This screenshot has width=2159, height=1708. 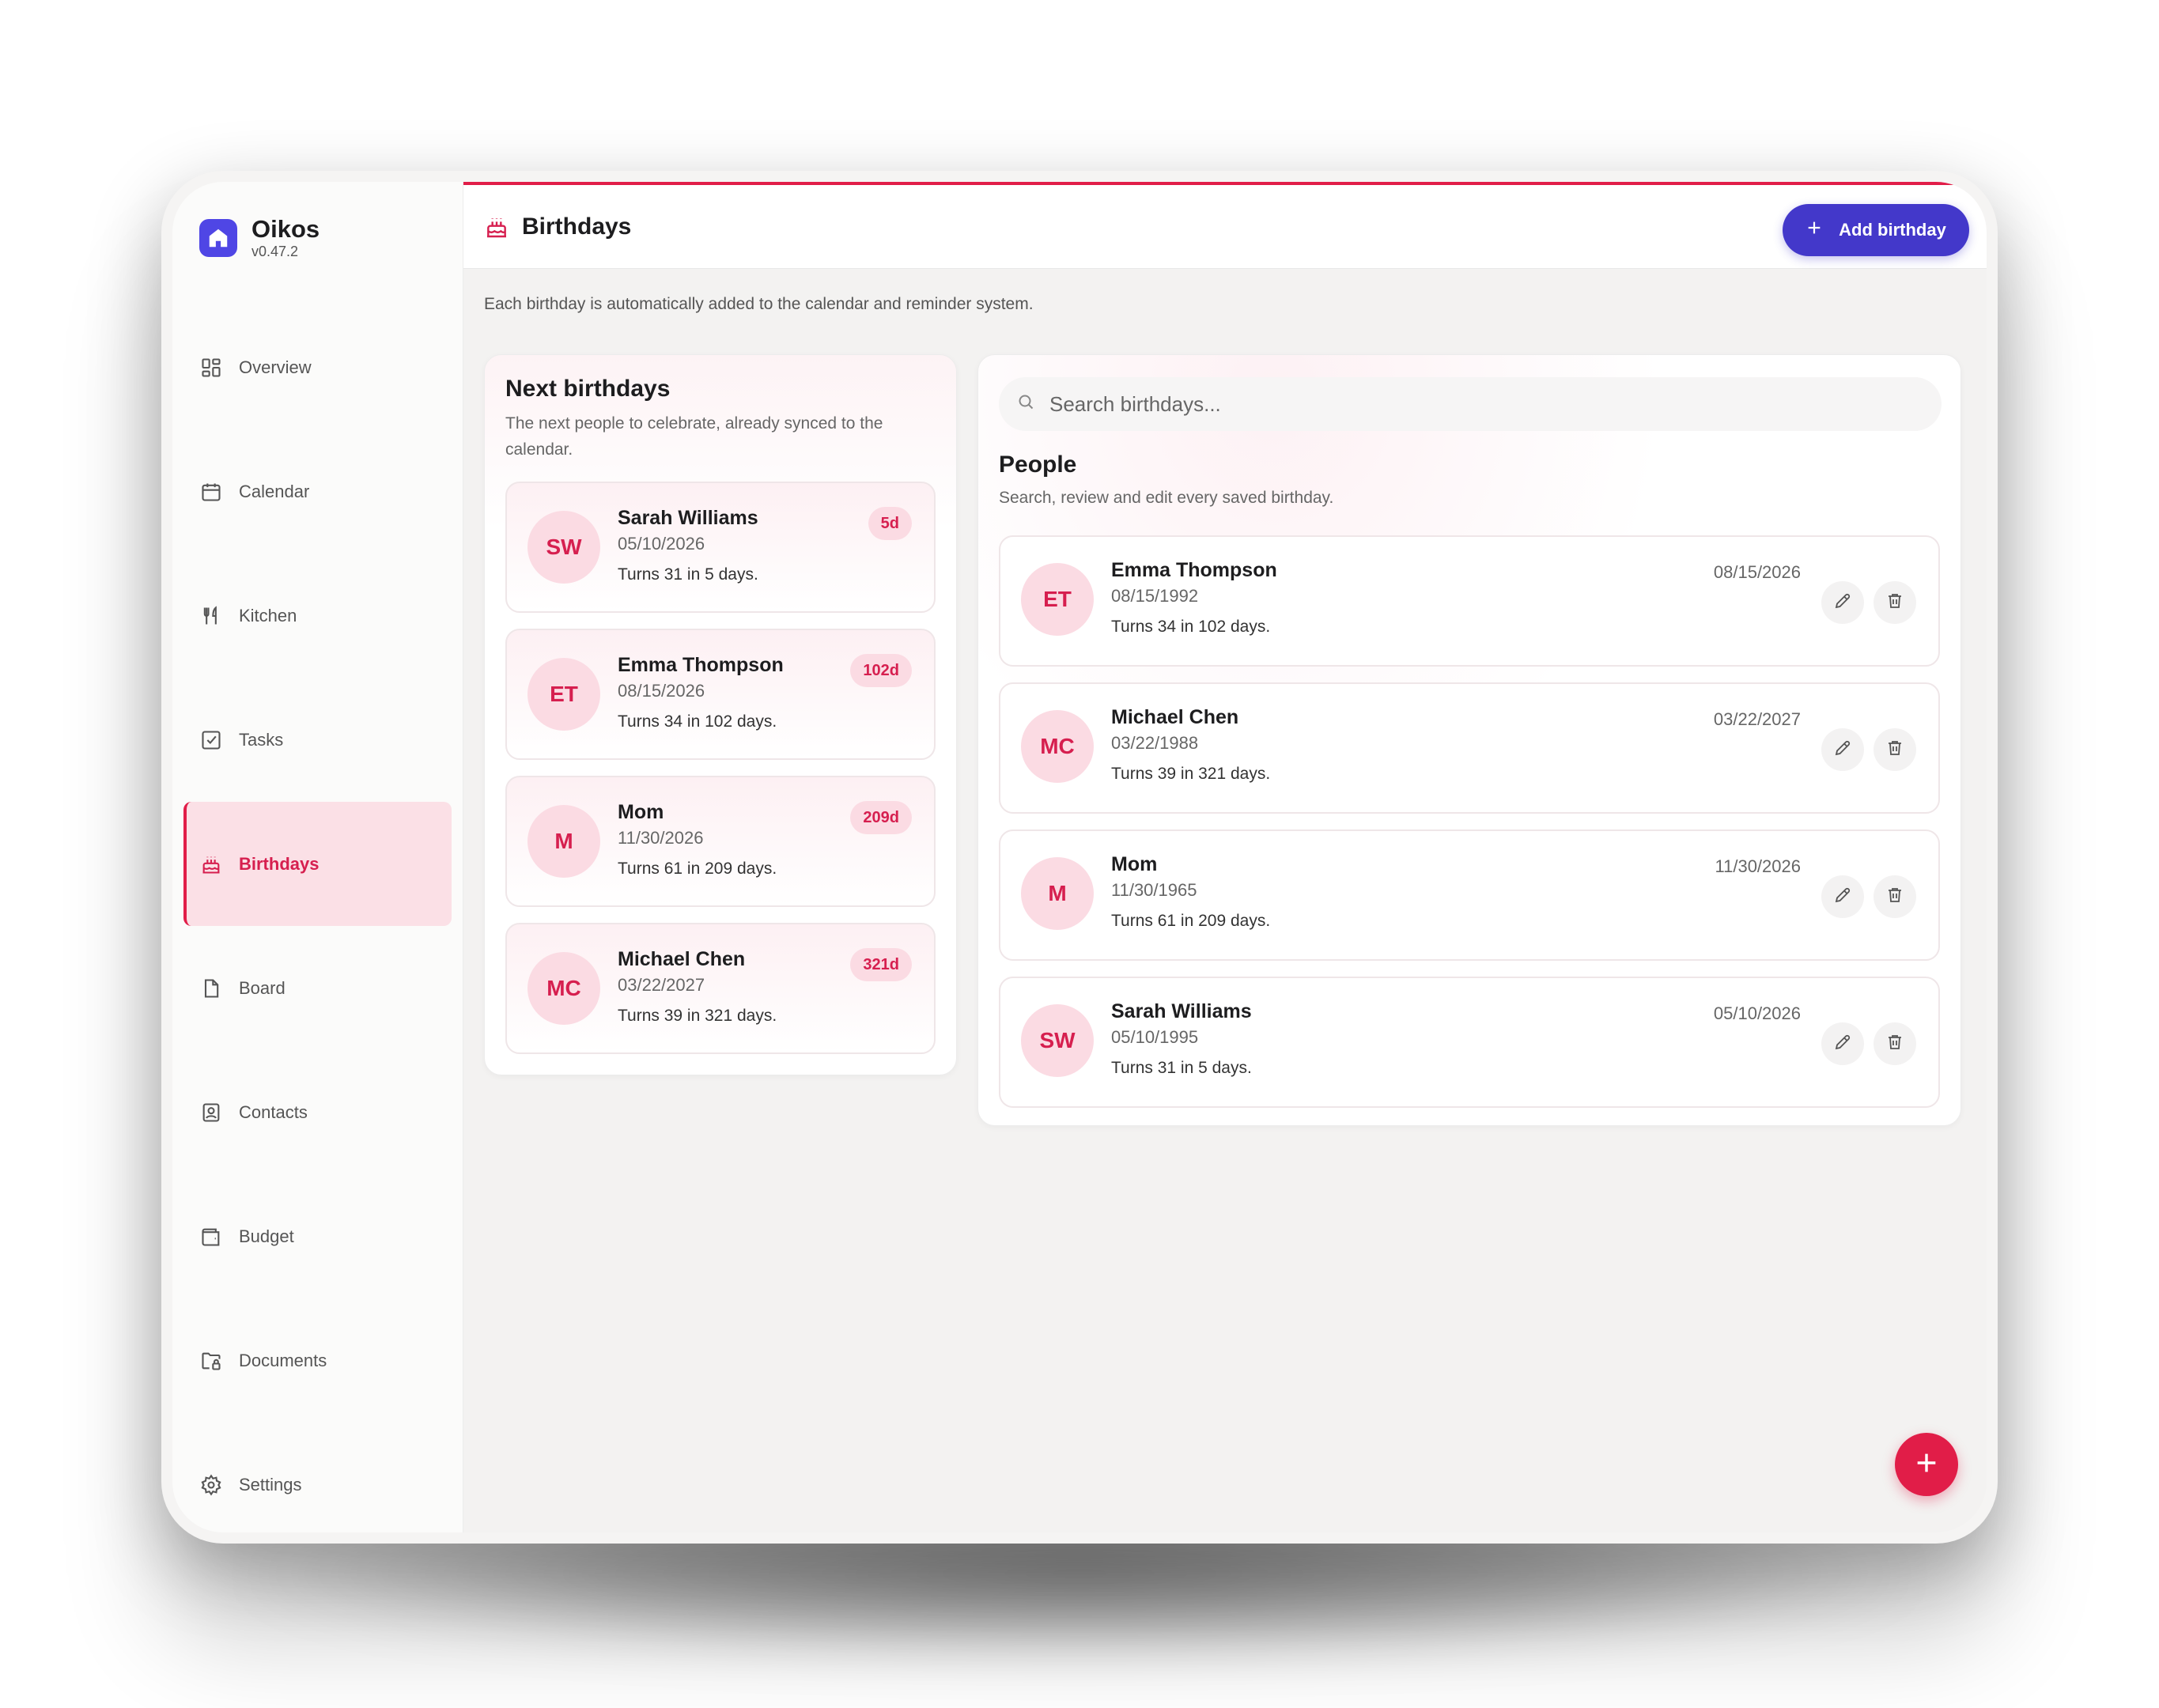 What do you see at coordinates (211, 616) in the screenshot?
I see `utensils-icon` at bounding box center [211, 616].